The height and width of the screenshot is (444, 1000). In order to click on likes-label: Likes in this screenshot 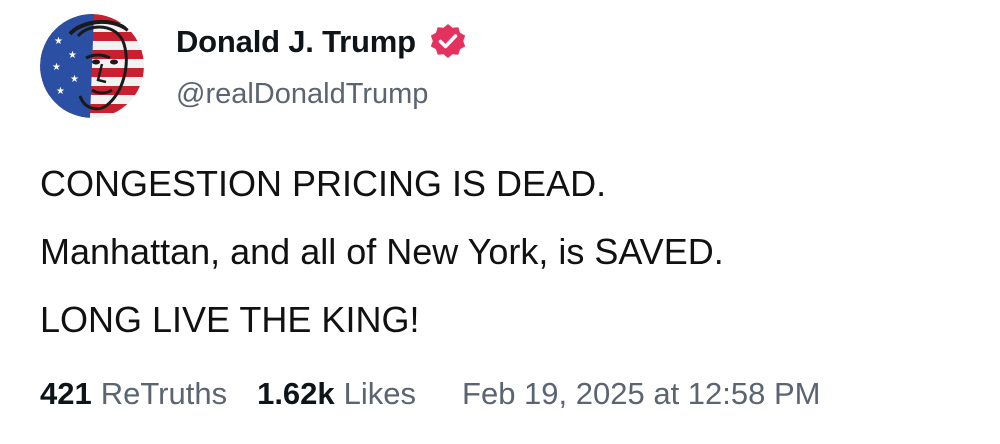, I will do `click(380, 393)`.